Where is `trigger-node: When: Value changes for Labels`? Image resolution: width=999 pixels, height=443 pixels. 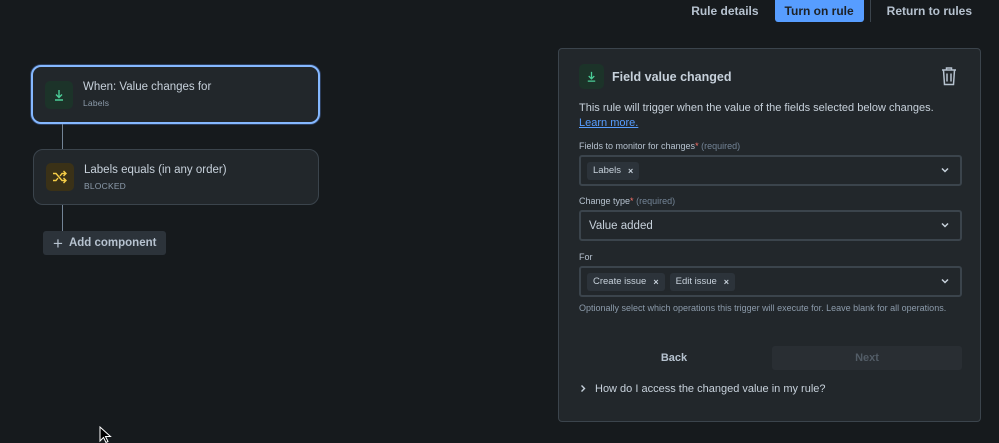 trigger-node: When: Value changes for Labels is located at coordinates (175, 94).